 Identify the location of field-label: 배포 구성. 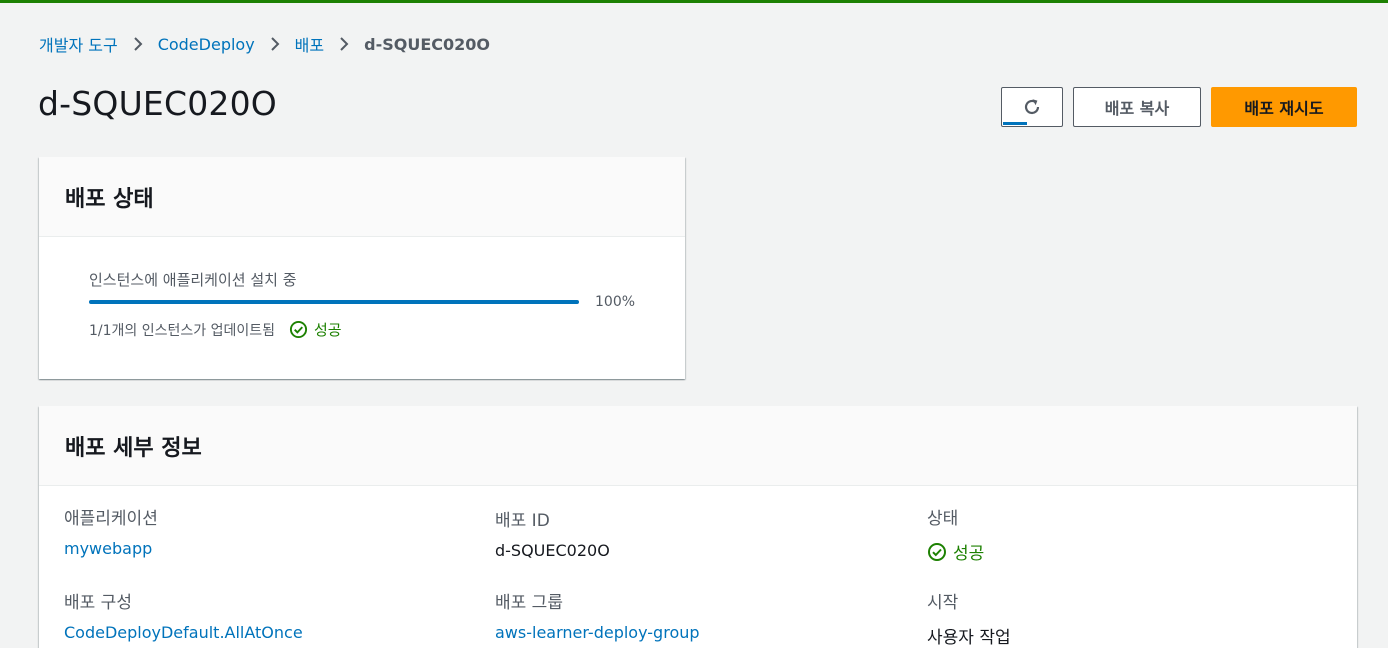
(98, 603).